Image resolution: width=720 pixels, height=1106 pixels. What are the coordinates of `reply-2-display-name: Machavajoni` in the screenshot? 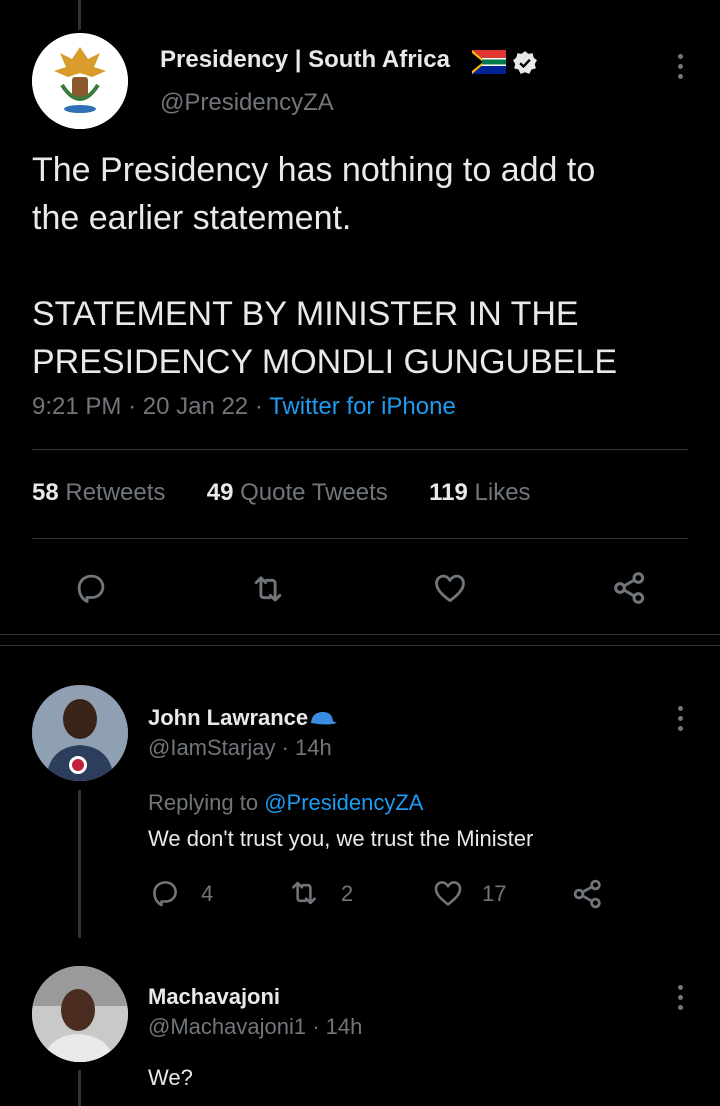 It's located at (214, 997).